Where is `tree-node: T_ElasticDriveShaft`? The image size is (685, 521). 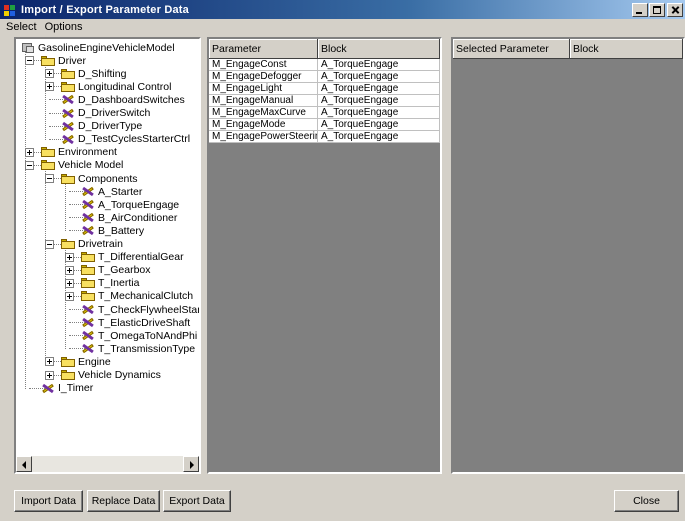 tree-node: T_ElasticDriveShaft is located at coordinates (135, 322).